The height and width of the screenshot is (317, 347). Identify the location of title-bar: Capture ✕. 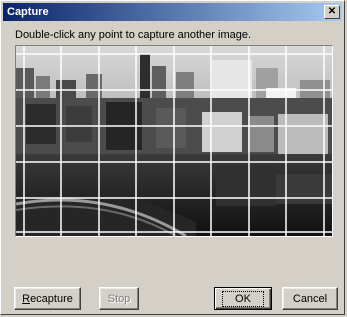
(172, 12).